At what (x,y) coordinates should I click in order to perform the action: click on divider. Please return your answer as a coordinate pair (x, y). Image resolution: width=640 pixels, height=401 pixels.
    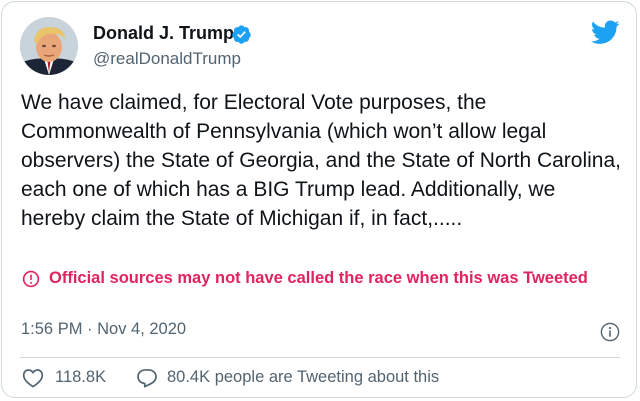
    Looking at the image, I should click on (320, 357).